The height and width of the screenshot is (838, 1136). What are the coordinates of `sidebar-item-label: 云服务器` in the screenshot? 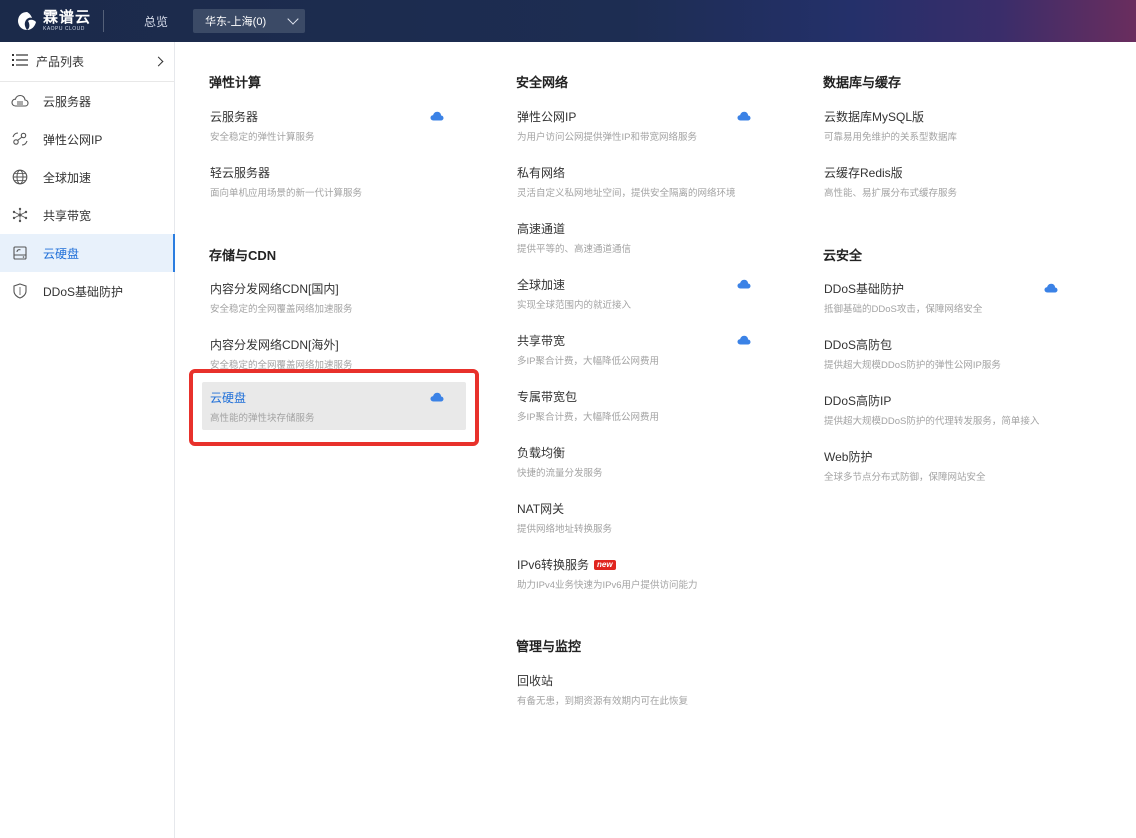 It's located at (67, 101).